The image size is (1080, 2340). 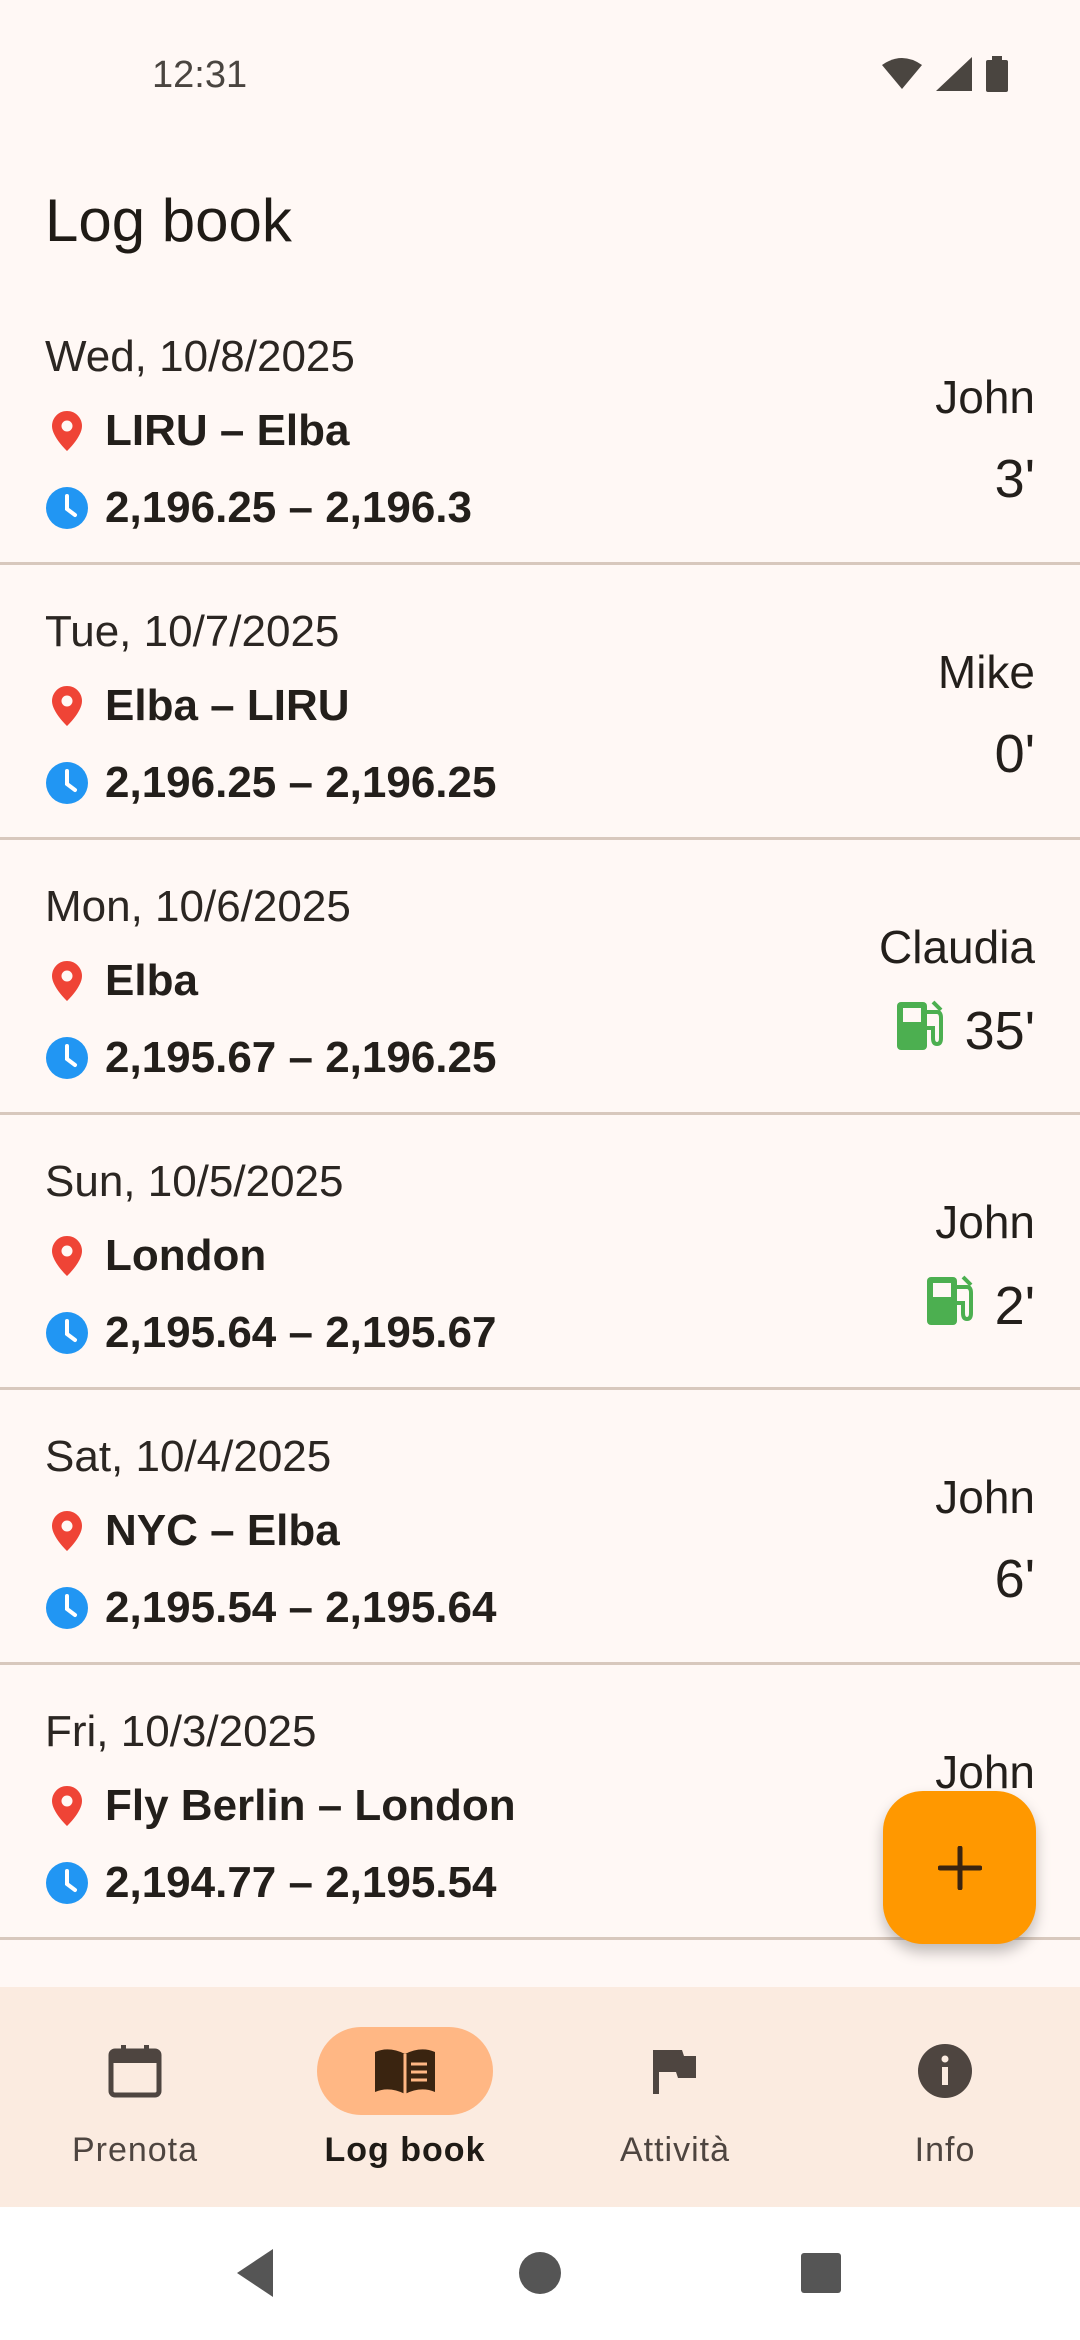 I want to click on entry-duration: 0', so click(x=1015, y=754).